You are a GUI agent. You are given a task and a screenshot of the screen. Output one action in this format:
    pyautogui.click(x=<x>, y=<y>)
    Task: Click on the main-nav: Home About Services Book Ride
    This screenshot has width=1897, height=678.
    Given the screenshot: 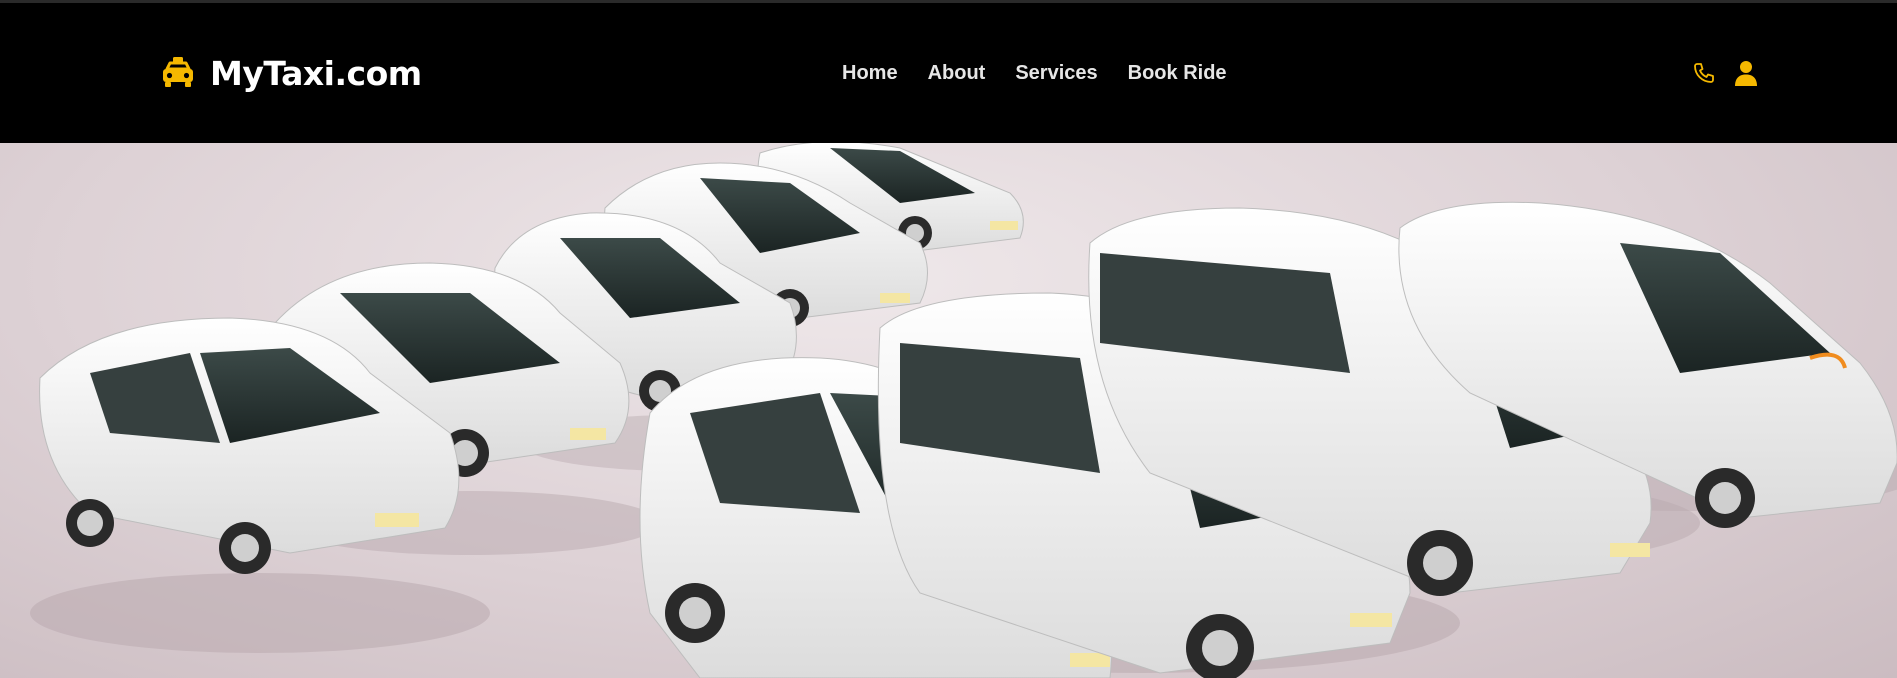 What is the action you would take?
    pyautogui.click(x=1049, y=73)
    